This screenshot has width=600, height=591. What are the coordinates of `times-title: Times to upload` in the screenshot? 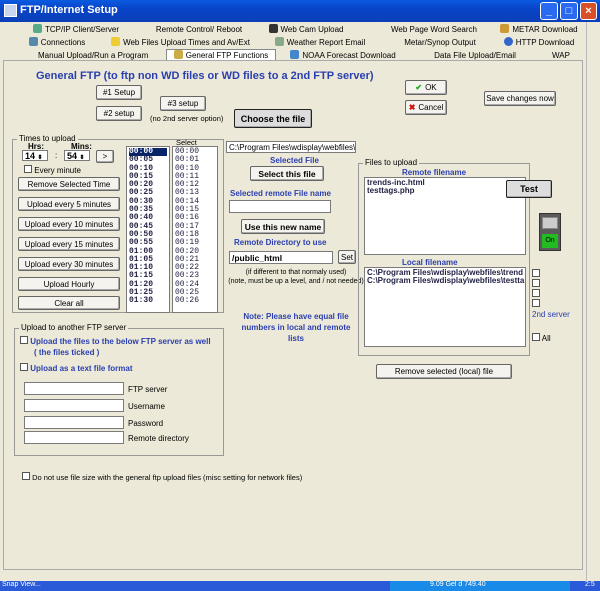 It's located at (47, 138).